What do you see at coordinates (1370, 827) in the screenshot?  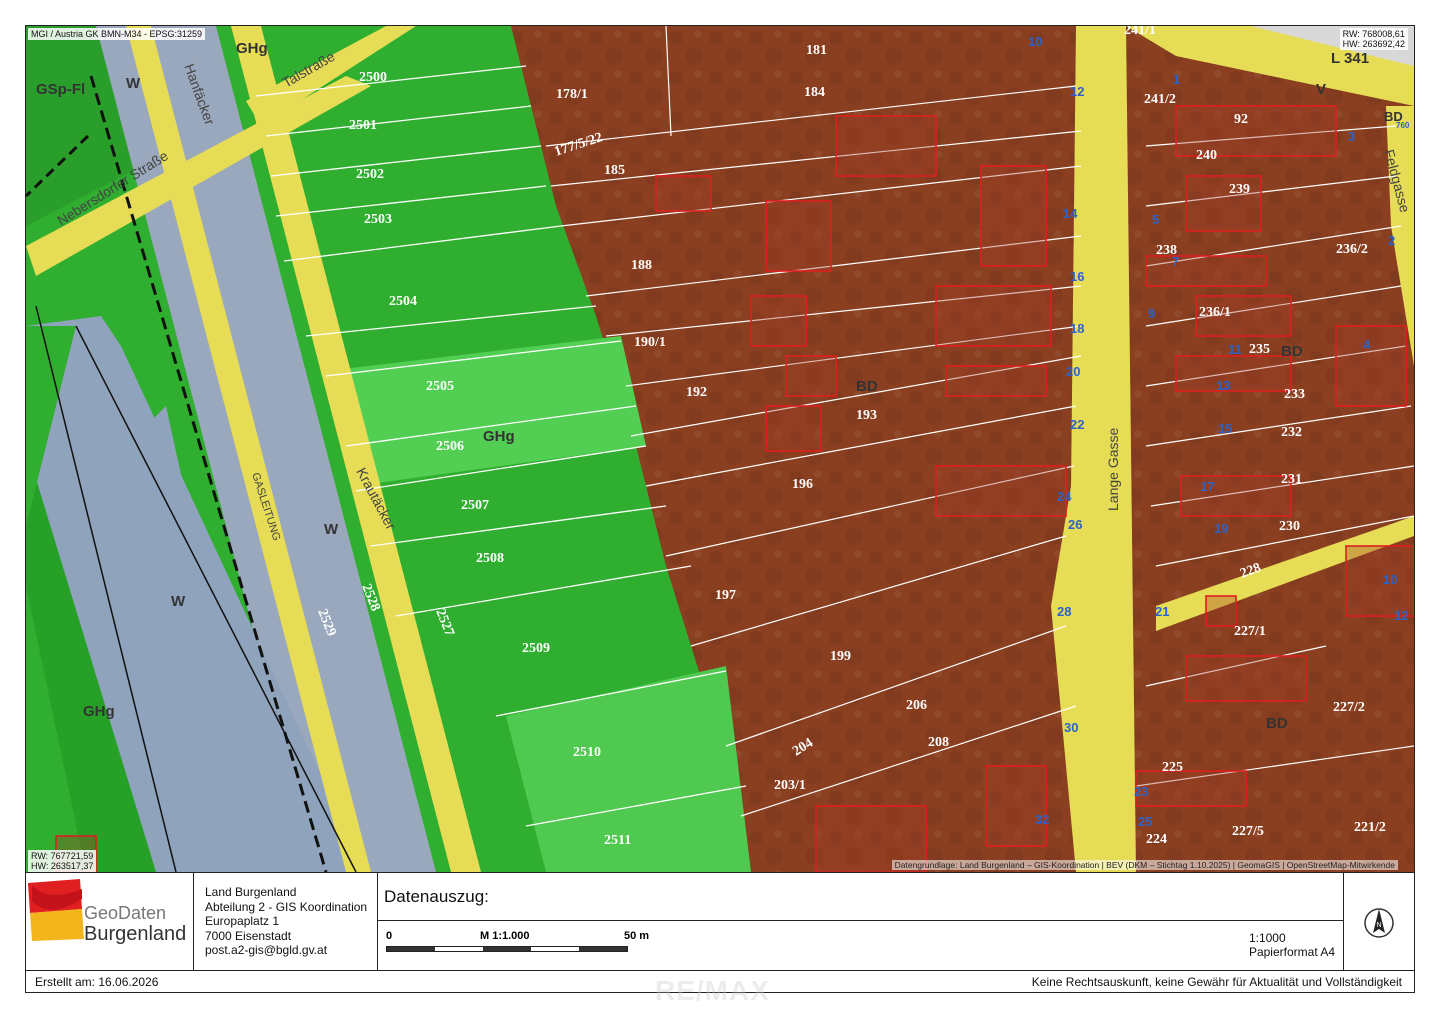 I see `parcel-label: 221/2` at bounding box center [1370, 827].